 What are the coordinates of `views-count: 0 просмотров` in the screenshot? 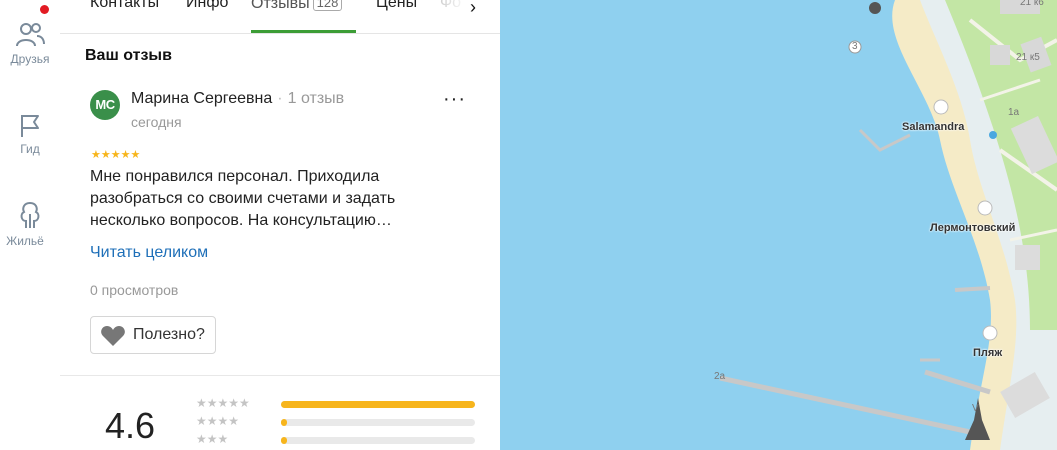 It's located at (134, 290).